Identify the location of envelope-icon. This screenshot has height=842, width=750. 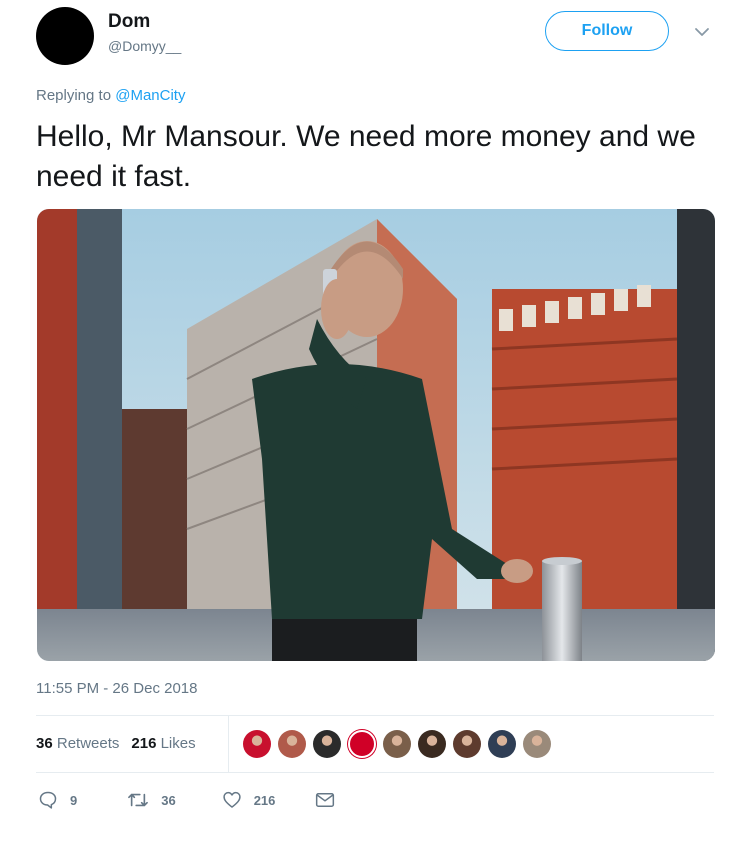
(325, 800).